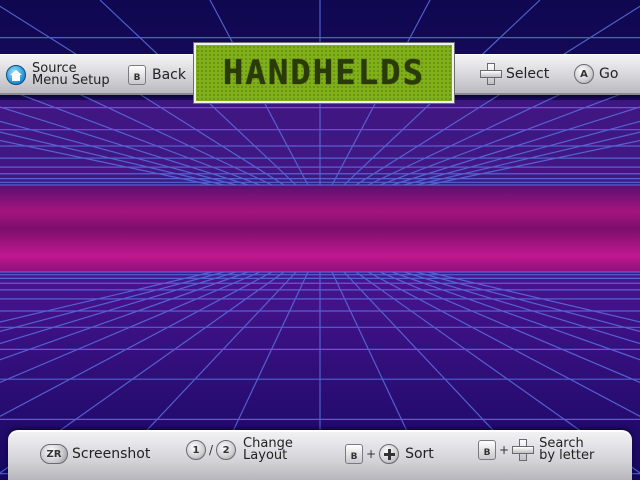 The width and height of the screenshot is (640, 480). I want to click on search-plus-sign: +, so click(504, 450).